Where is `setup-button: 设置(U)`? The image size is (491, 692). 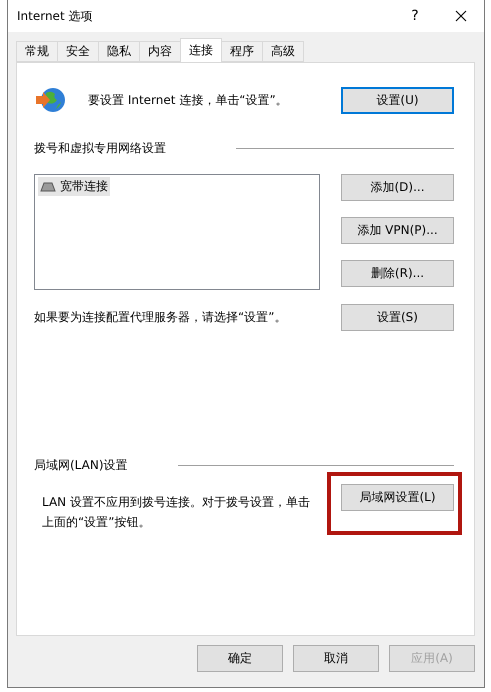 setup-button: 设置(U) is located at coordinates (397, 100).